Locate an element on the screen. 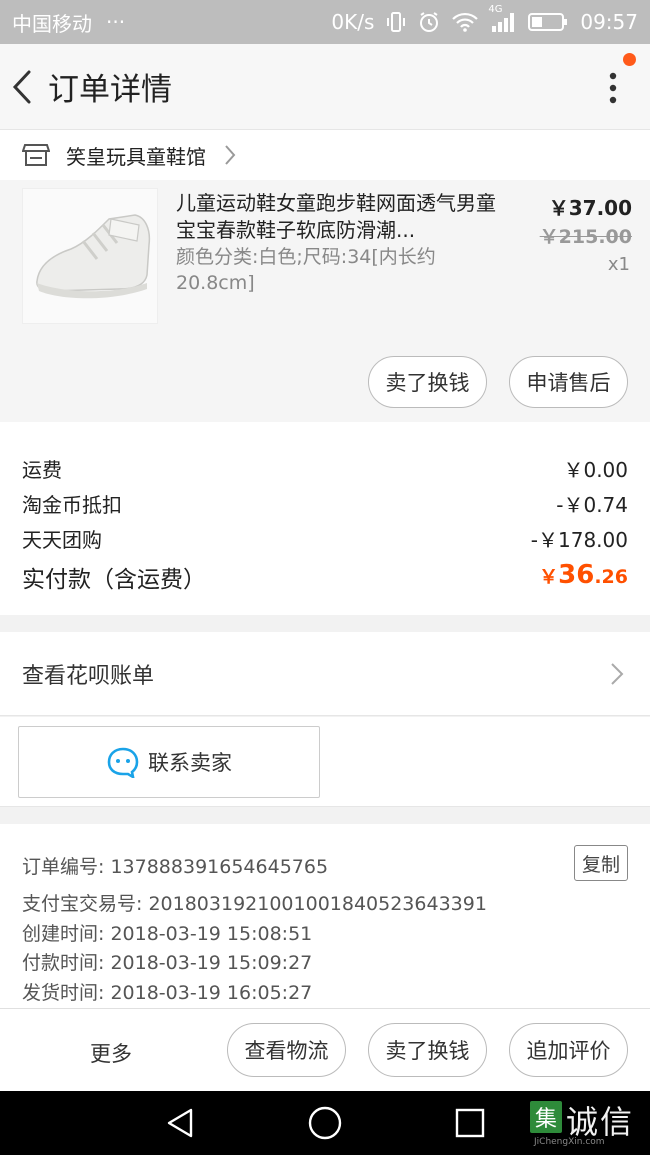 The image size is (650, 1155). network-type: 4G is located at coordinates (495, 9).